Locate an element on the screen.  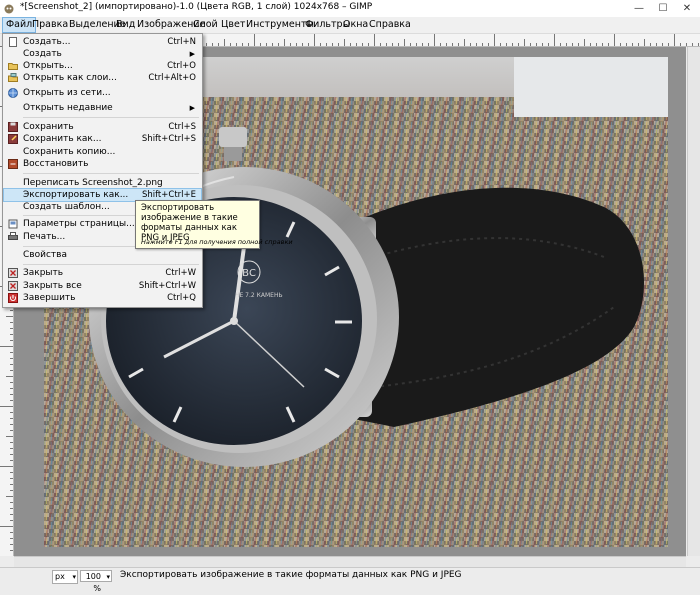
menu-item-open-recent: Открыть недавние ▶ is located at coordinates (102, 108).